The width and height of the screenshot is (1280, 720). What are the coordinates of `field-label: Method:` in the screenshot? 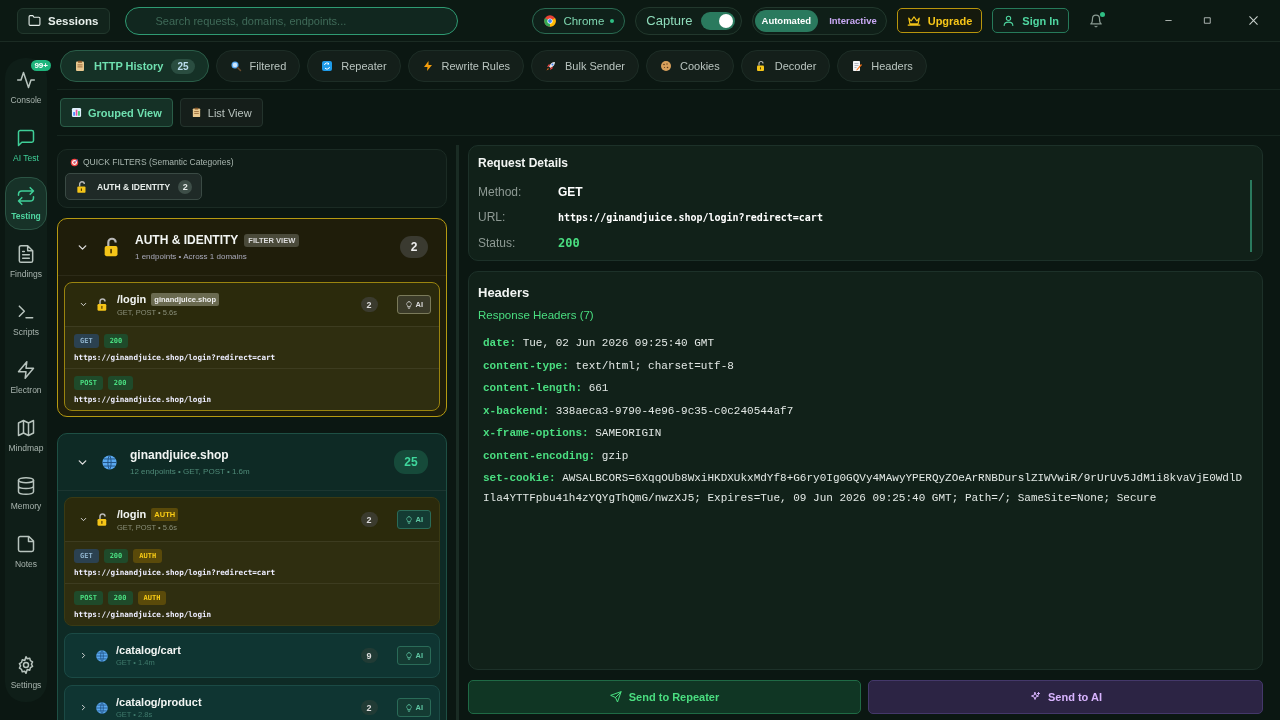 It's located at (500, 191).